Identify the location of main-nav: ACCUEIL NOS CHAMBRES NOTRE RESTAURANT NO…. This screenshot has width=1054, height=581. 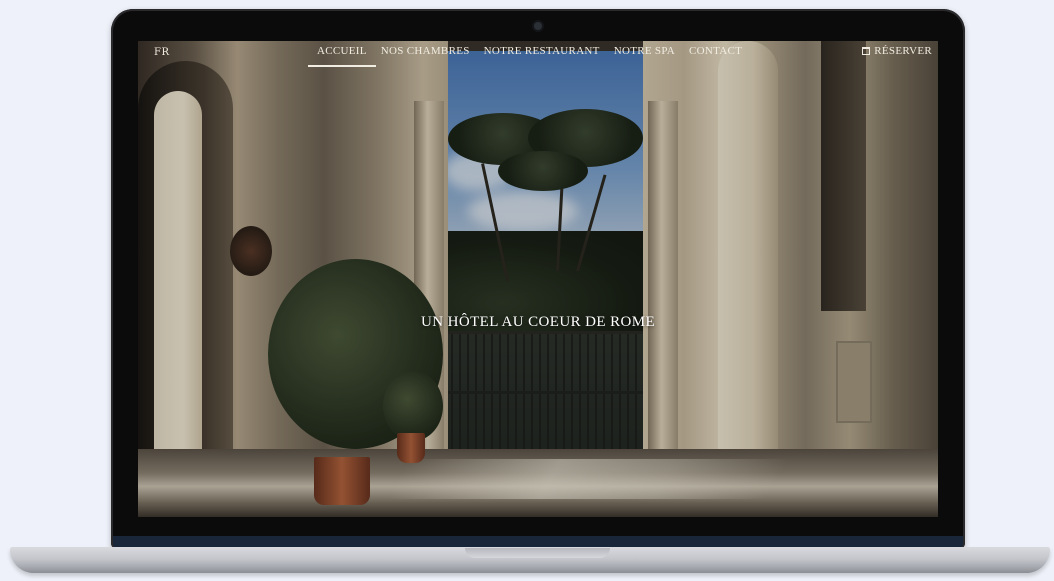
(528, 56).